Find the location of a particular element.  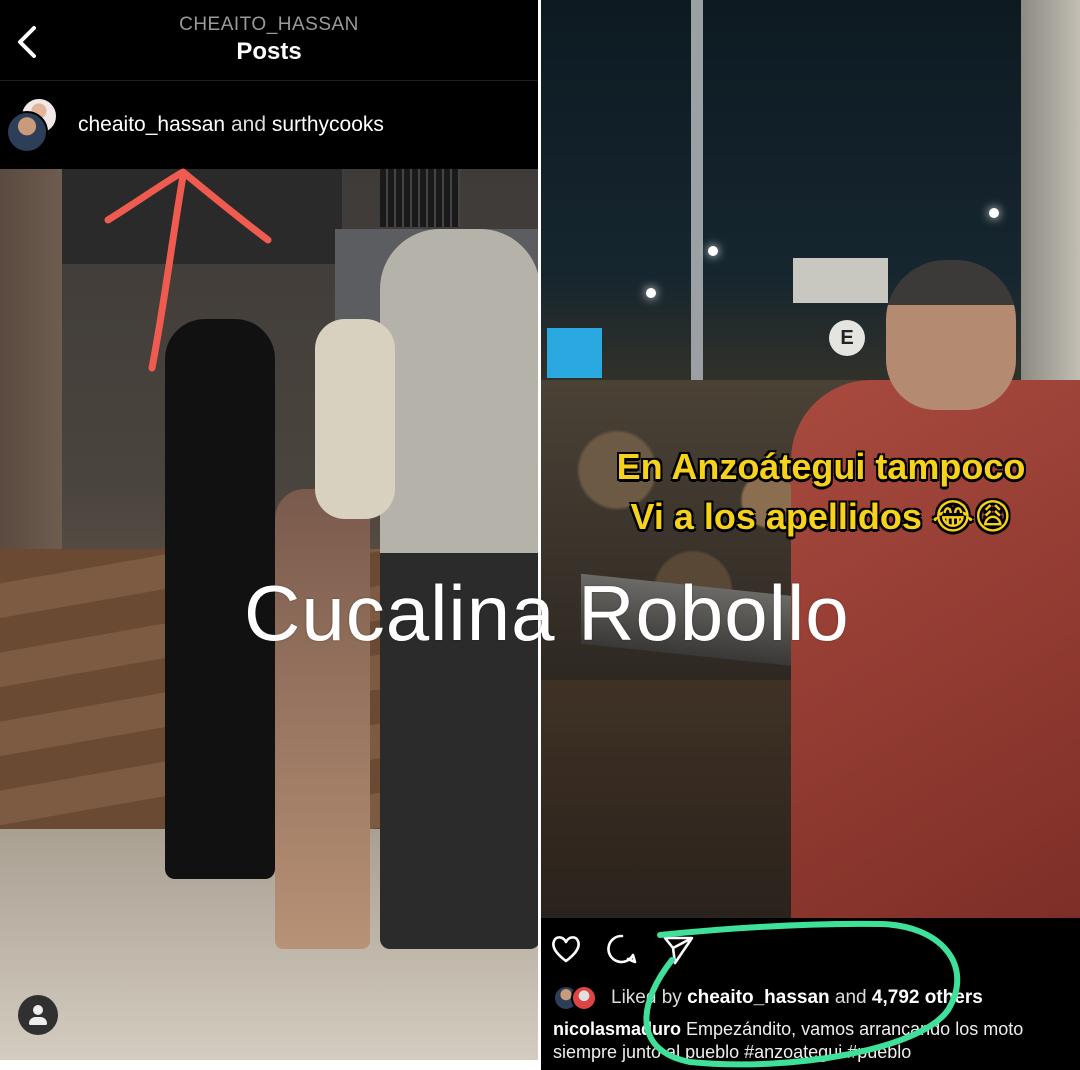

username-link: nicolasmaduro is located at coordinates (617, 1029).